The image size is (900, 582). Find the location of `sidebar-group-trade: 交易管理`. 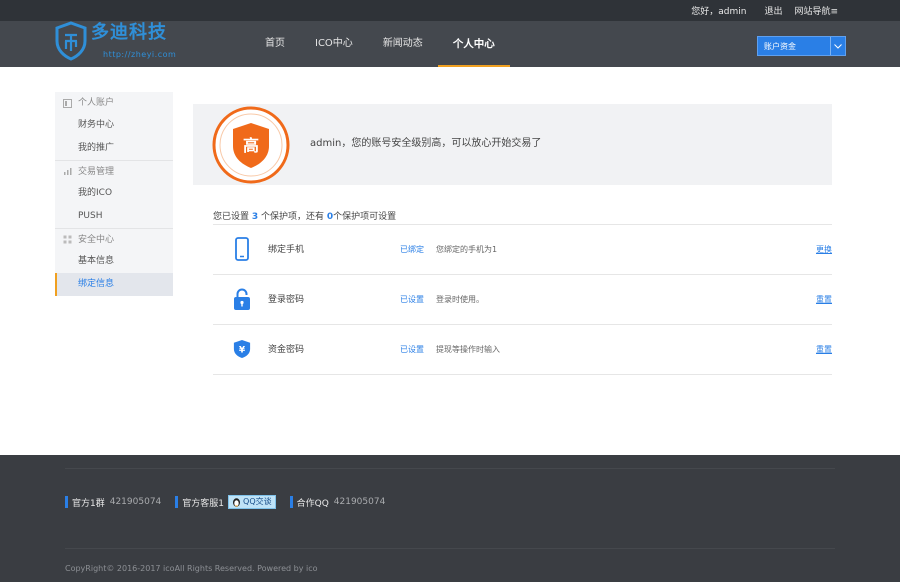

sidebar-group-trade: 交易管理 is located at coordinates (114, 171).